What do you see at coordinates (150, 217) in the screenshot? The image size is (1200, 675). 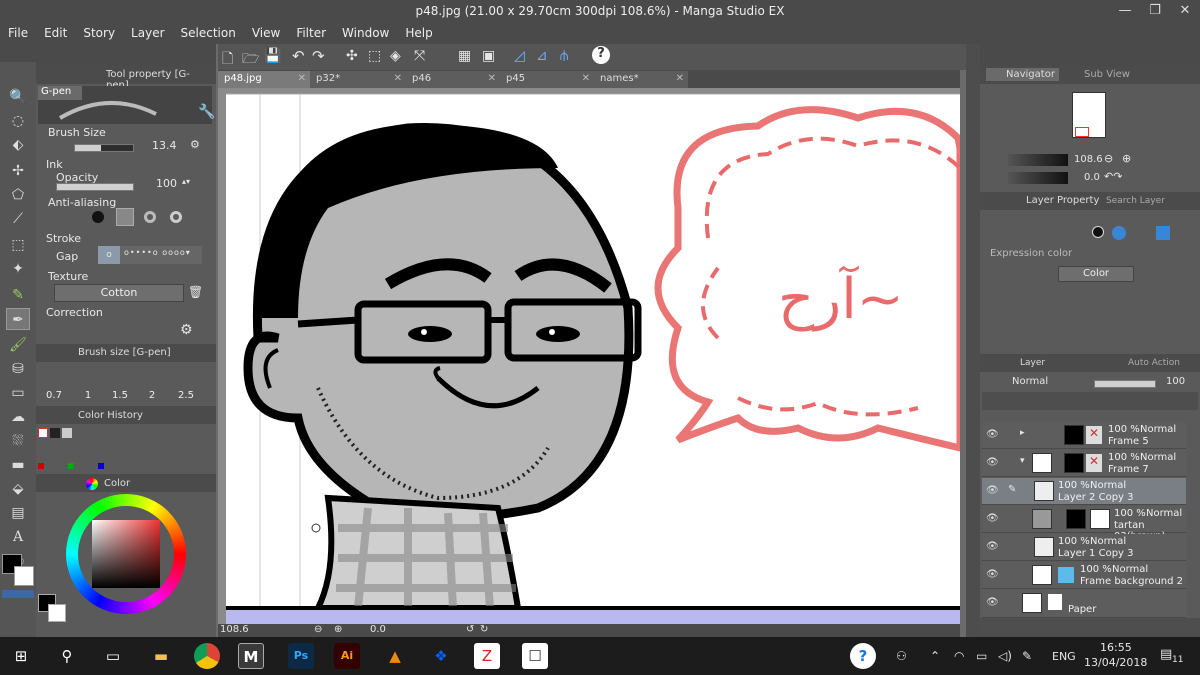 I see `aa-middle-icon` at bounding box center [150, 217].